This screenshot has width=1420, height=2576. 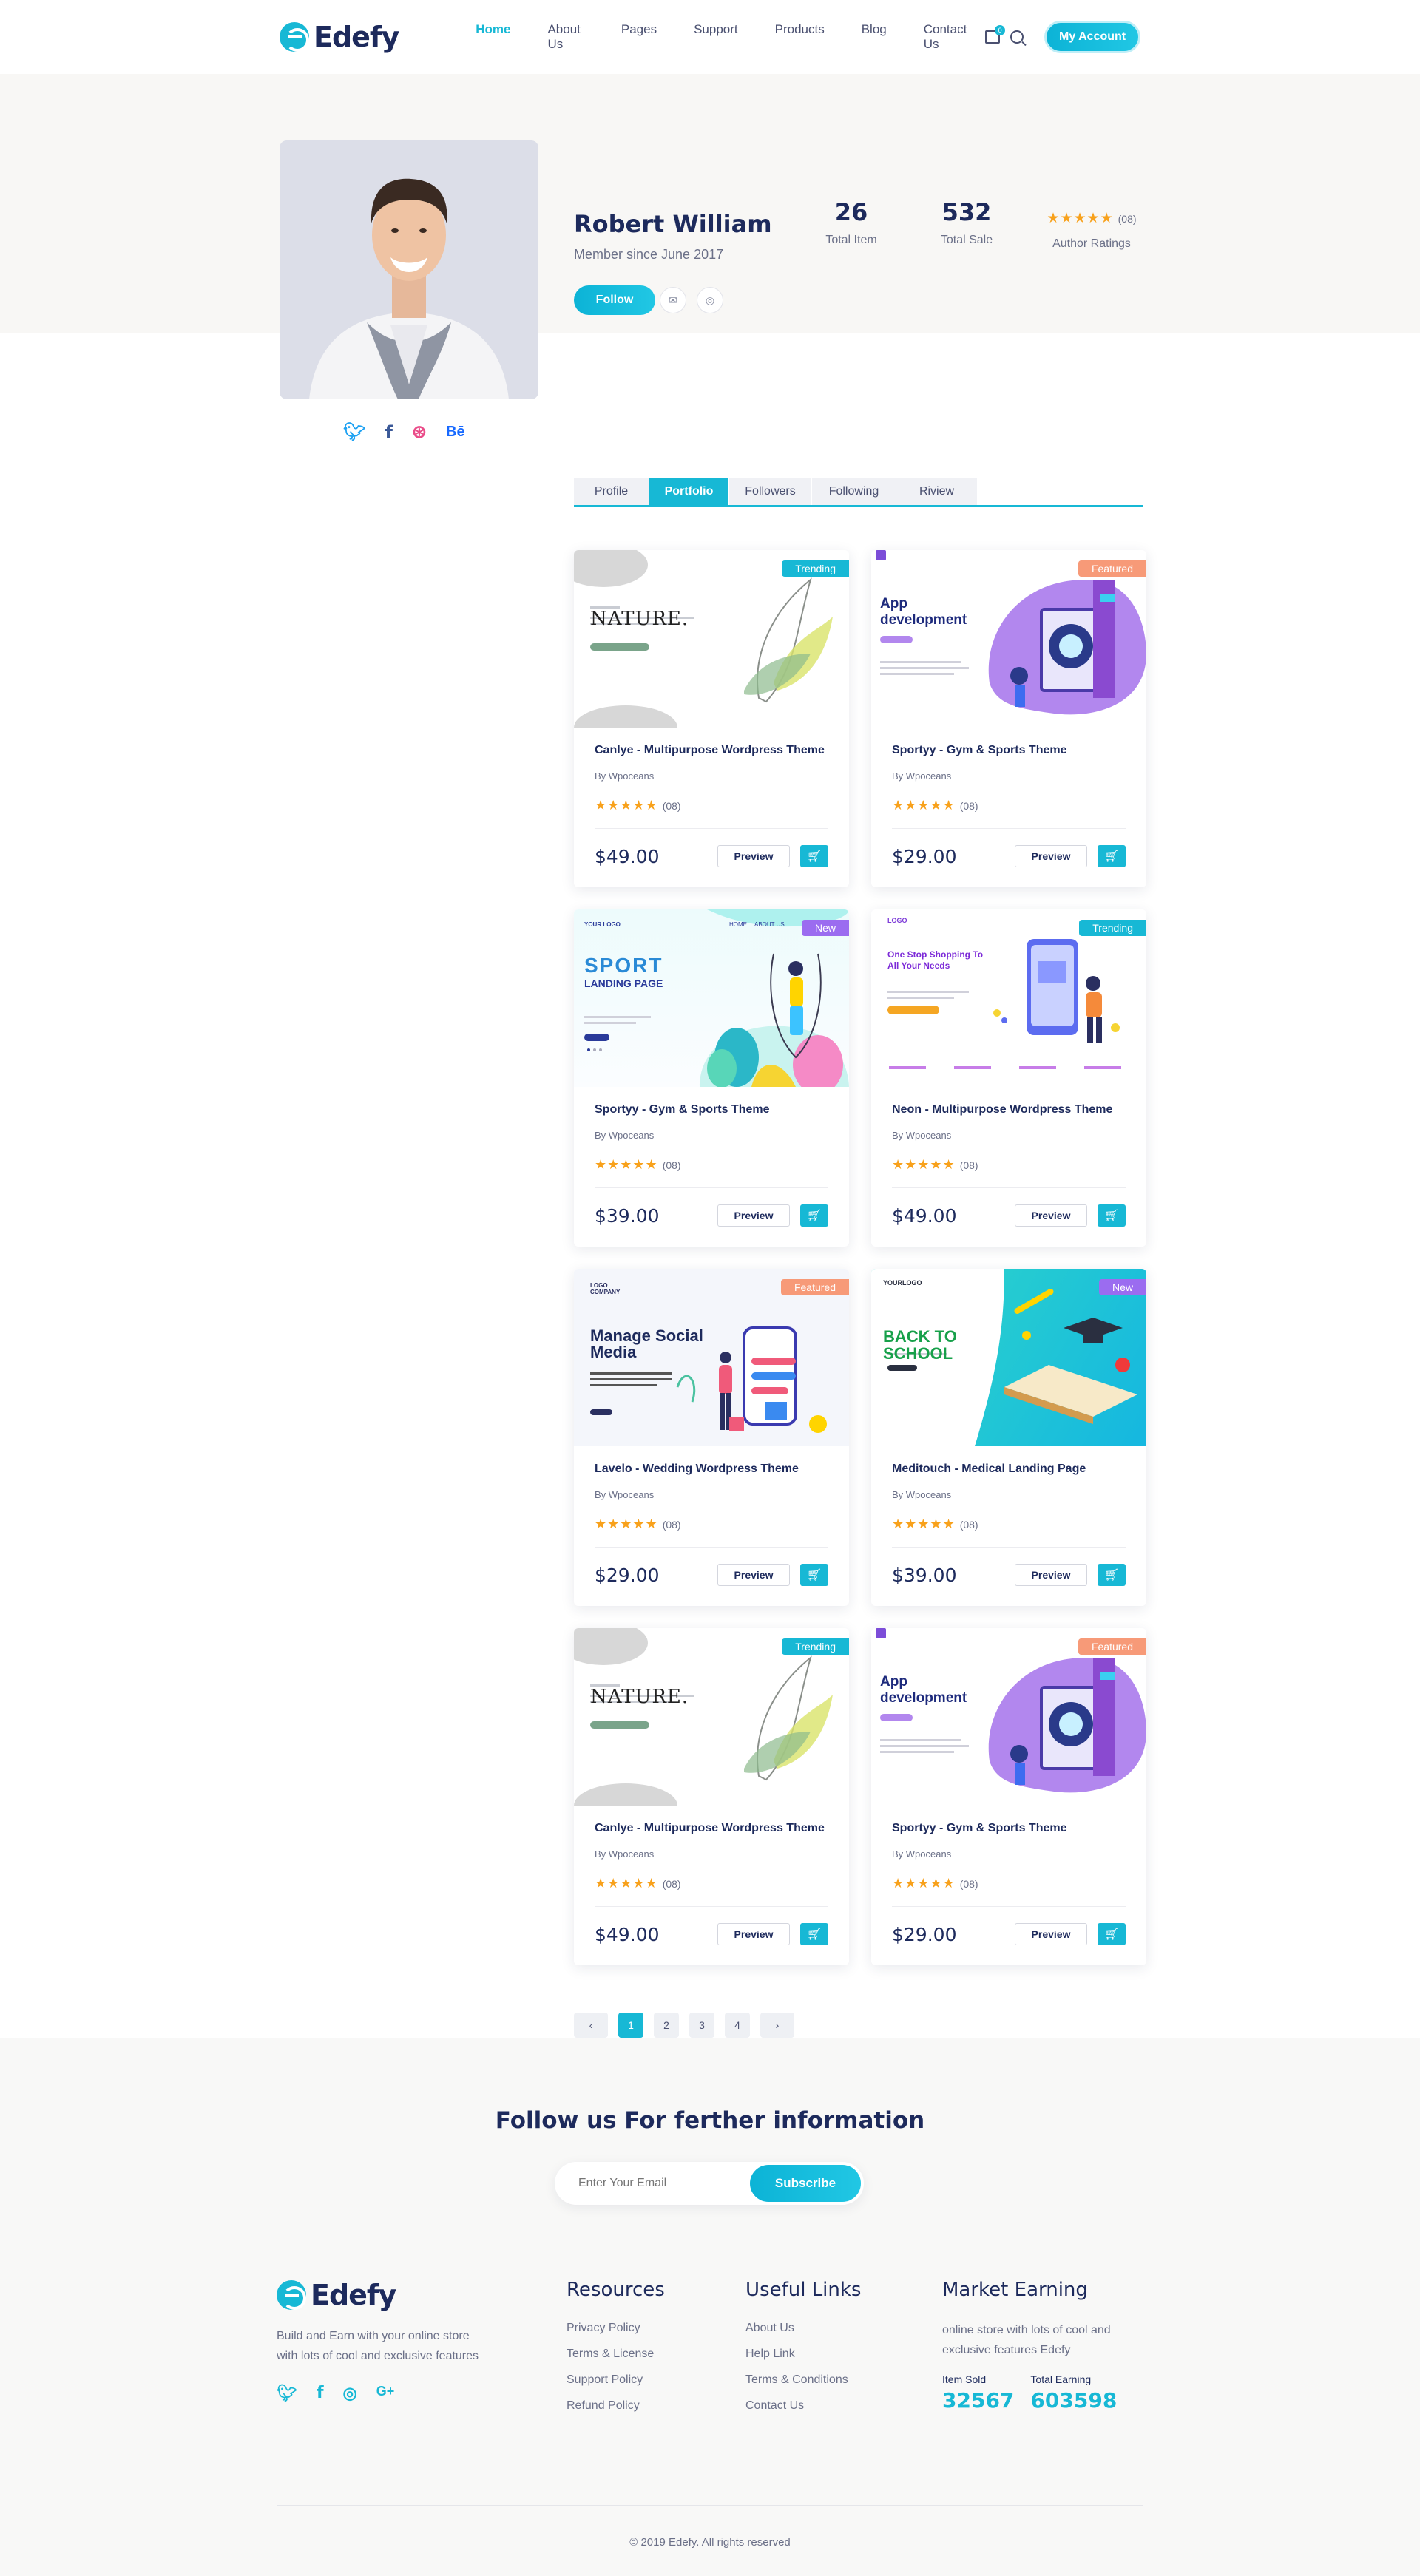 I want to click on nav-home: Home, so click(x=493, y=37).